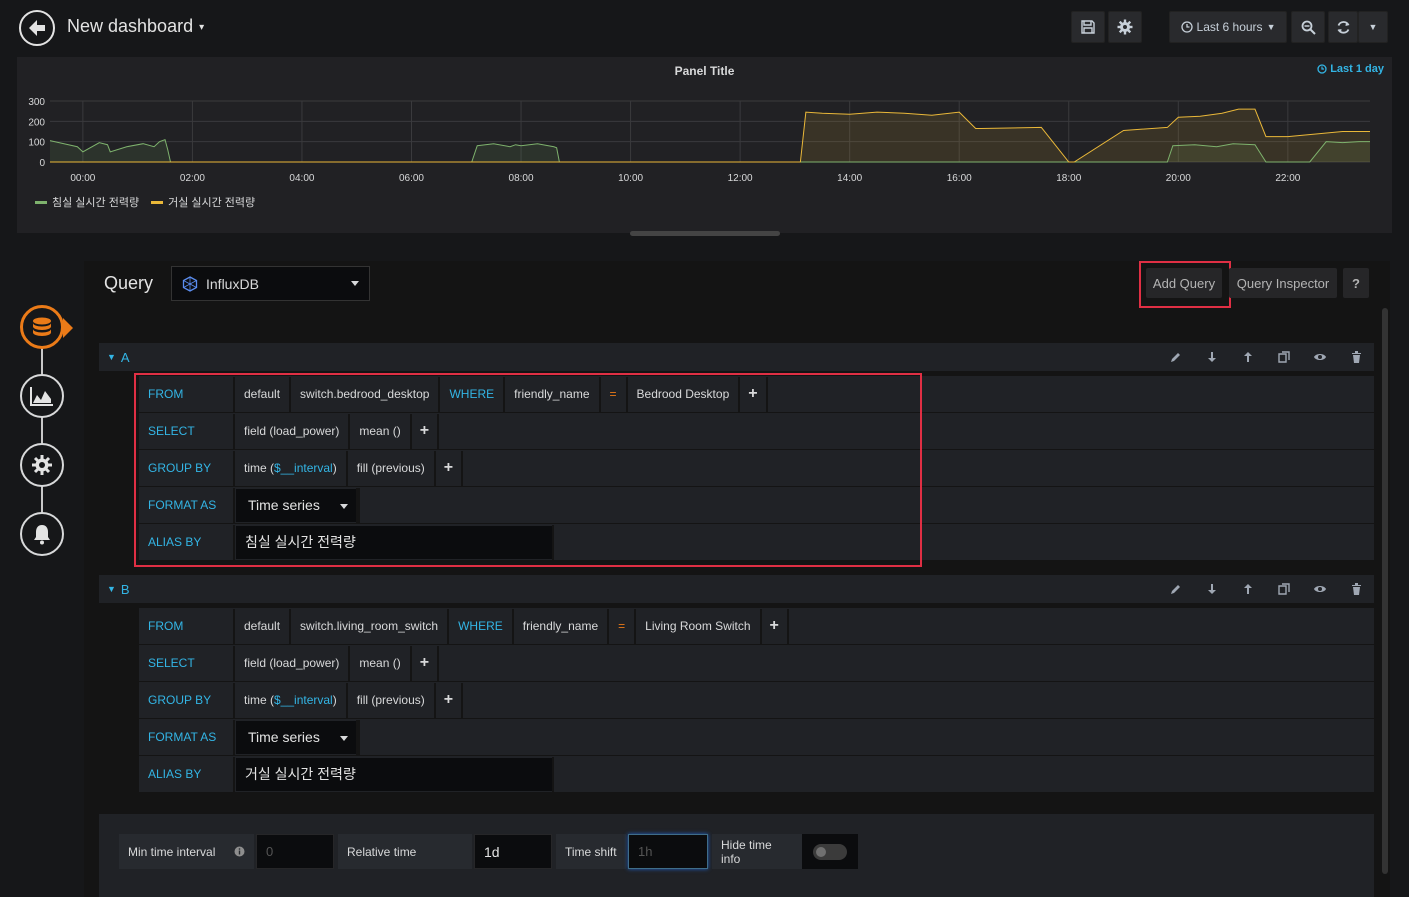  Describe the element at coordinates (96, 203) in the screenshot. I see `legend-label: 침실 실시간 전력량` at that location.